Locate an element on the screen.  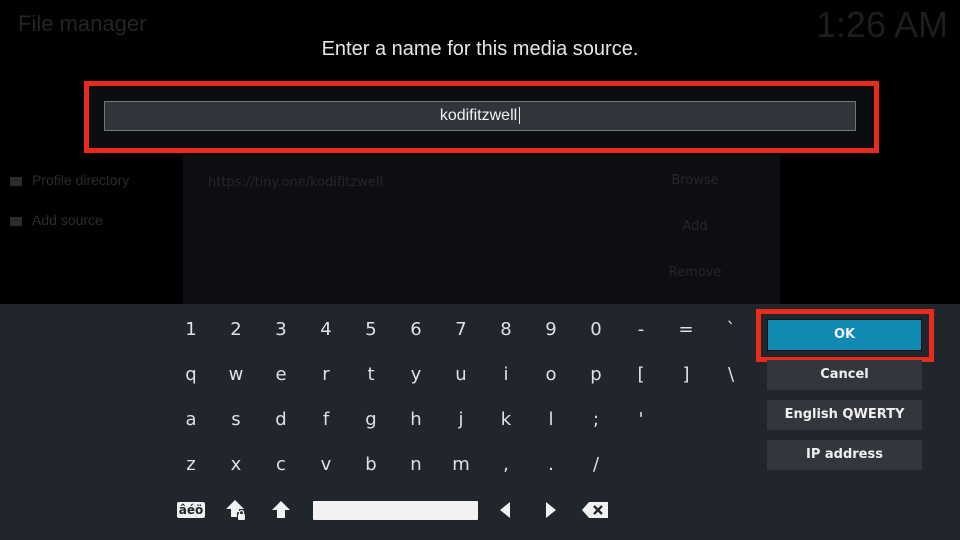
browse-button: Browse is located at coordinates (695, 180).